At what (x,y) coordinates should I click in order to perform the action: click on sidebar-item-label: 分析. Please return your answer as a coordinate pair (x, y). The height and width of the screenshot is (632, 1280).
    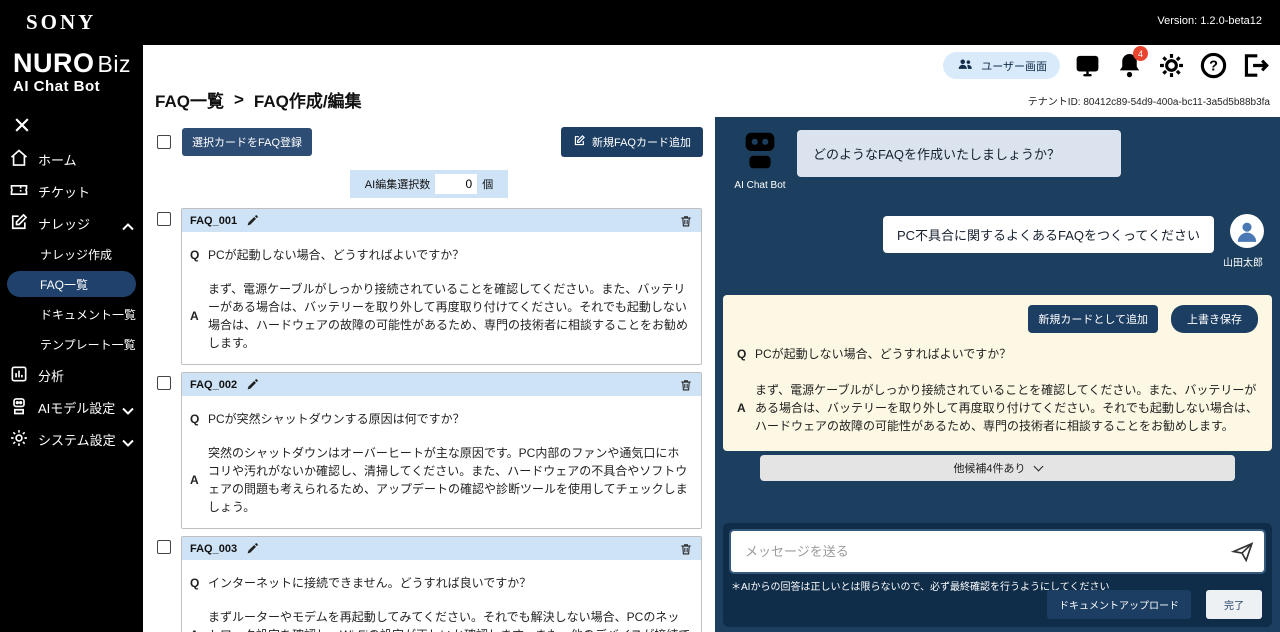
    Looking at the image, I should click on (51, 376).